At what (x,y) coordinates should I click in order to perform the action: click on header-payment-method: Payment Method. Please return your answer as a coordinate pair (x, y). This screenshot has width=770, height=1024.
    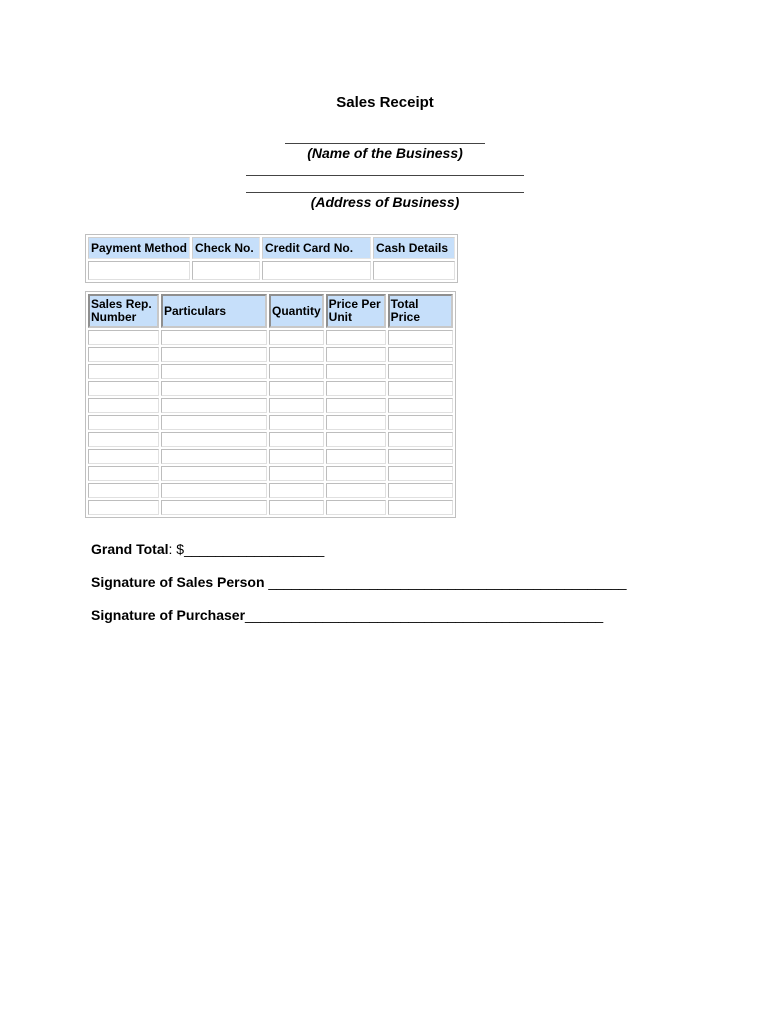
    Looking at the image, I should click on (139, 248).